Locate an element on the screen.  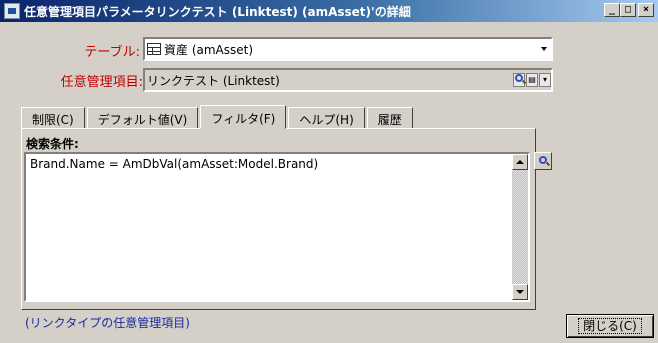
window-controls: _ □ × is located at coordinates (629, 10).